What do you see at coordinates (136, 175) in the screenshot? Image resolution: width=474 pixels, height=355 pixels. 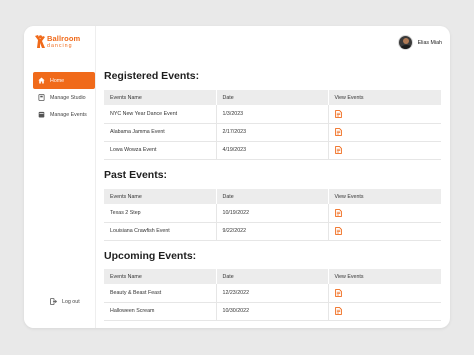 I see `past-events-title: Past Events:` at bounding box center [136, 175].